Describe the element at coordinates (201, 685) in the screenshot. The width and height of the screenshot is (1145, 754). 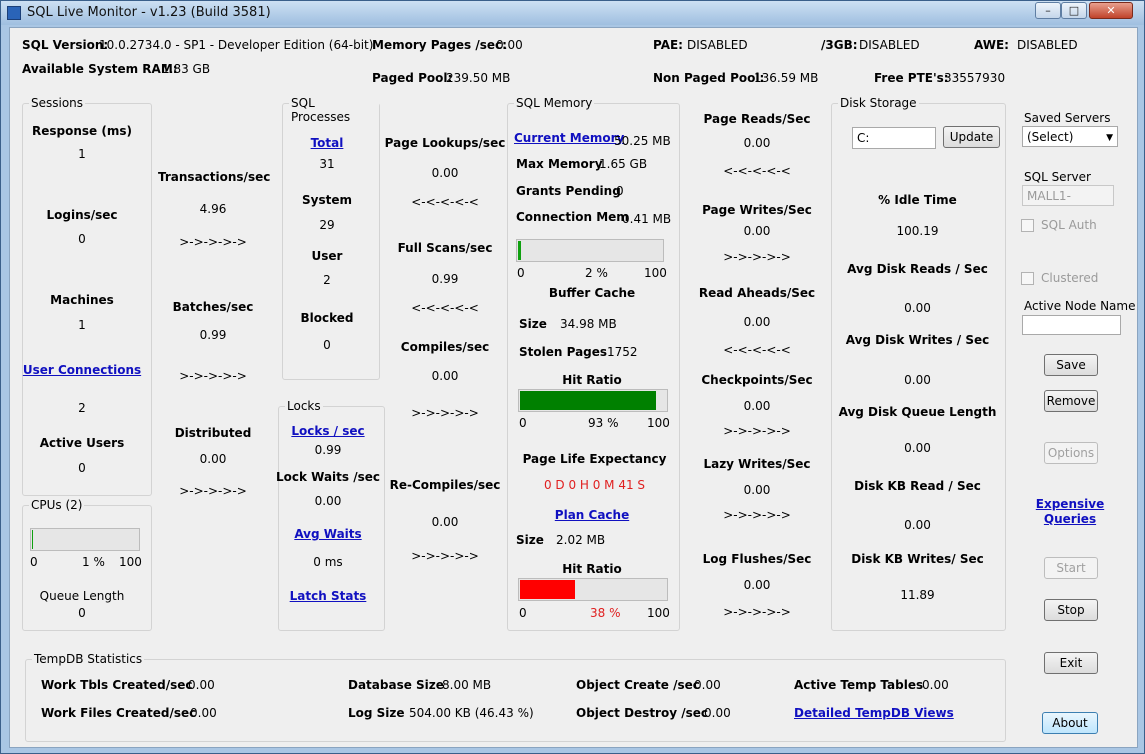
I see `work-tables-created-value: 0.00` at that location.